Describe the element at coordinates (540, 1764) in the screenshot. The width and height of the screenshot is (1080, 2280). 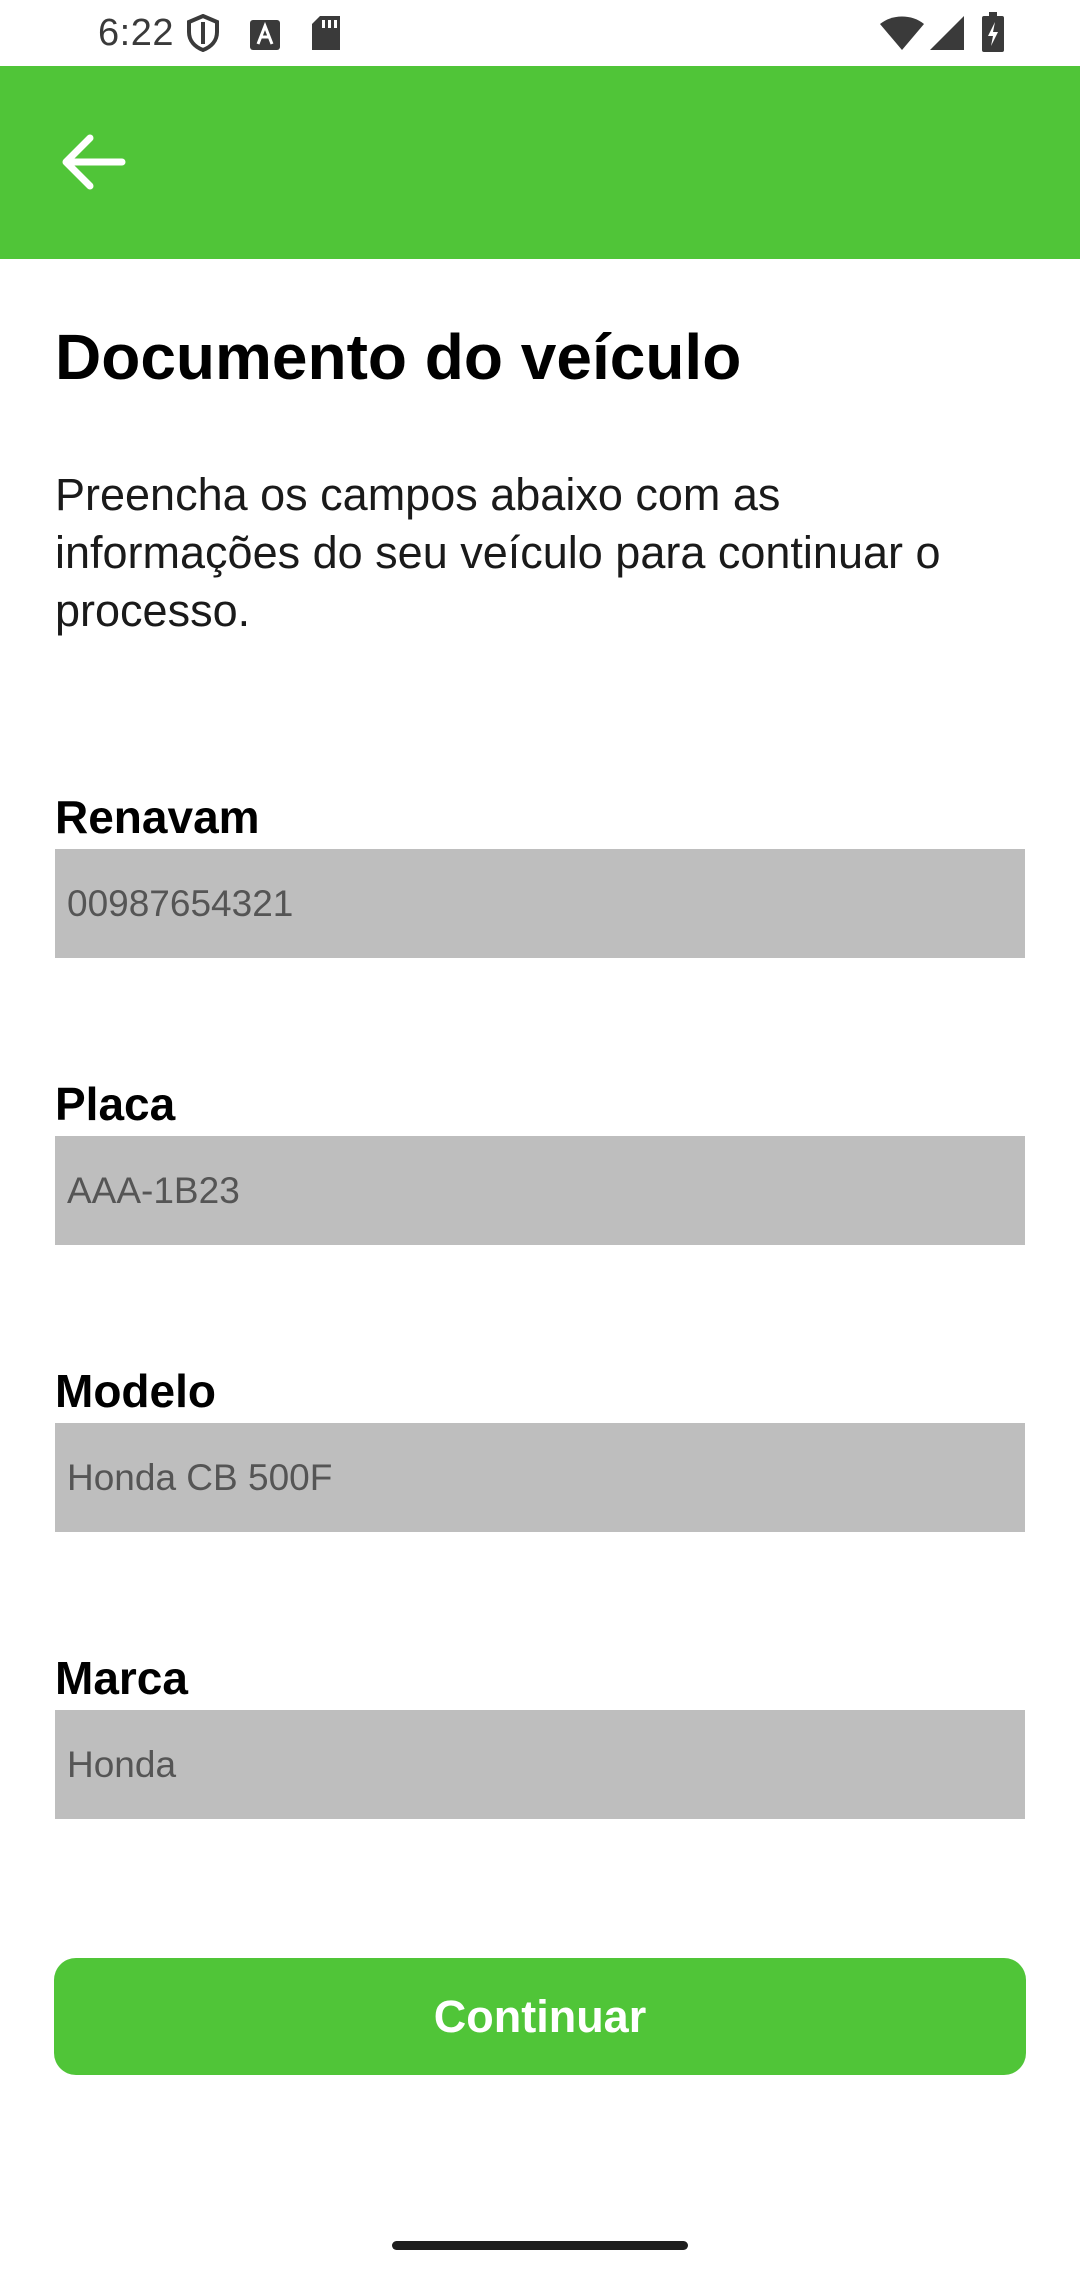
I see `marca-field: Honda` at that location.